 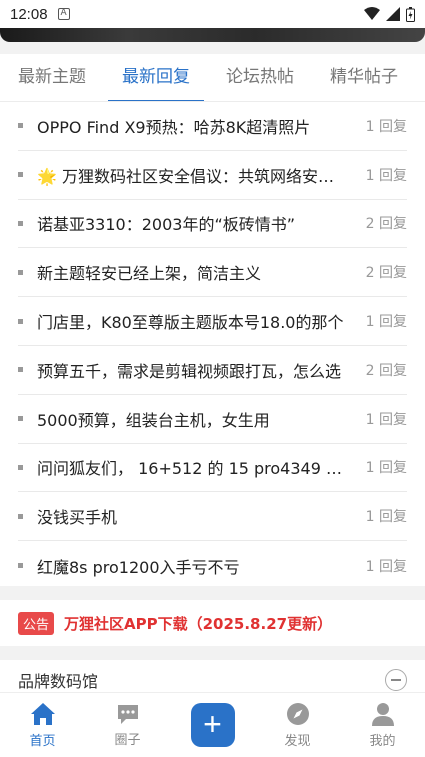 What do you see at coordinates (153, 420) in the screenshot?
I see `thread-title: 5000预算，组装台主机，女生用` at bounding box center [153, 420].